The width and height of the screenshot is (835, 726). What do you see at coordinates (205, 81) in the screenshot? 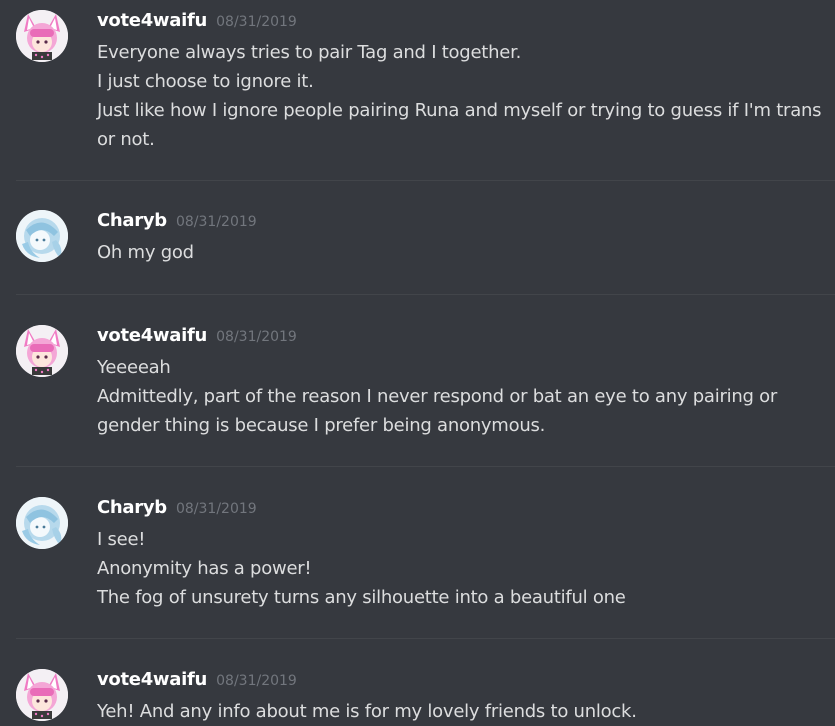
I see `message-line: I just choose to ignore it.` at bounding box center [205, 81].